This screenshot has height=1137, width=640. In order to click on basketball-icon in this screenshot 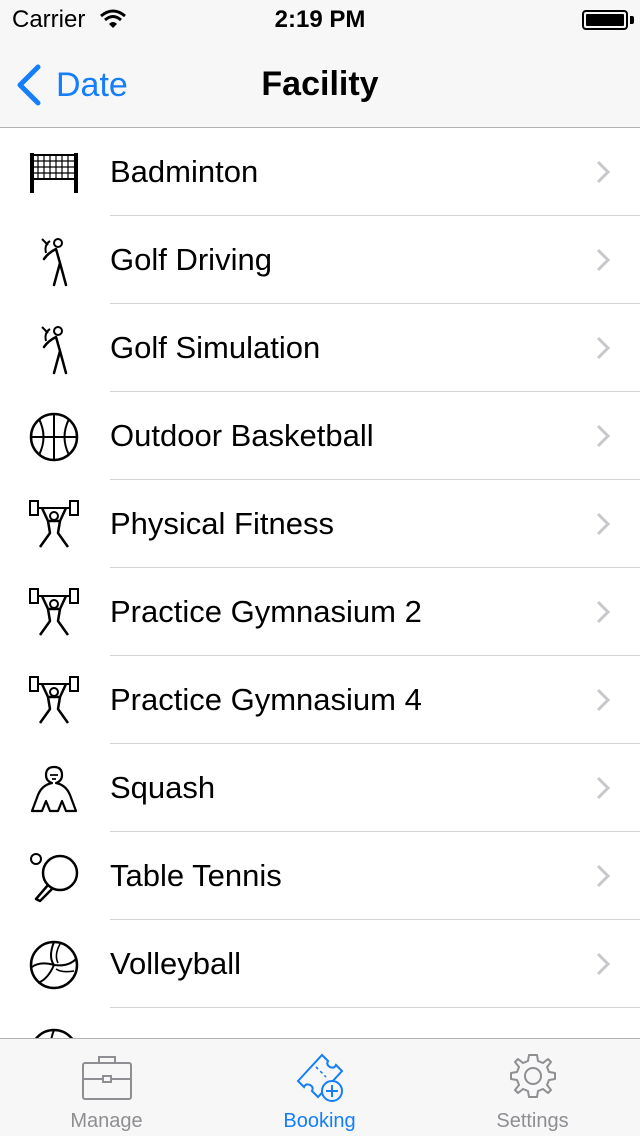, I will do `click(54, 437)`.